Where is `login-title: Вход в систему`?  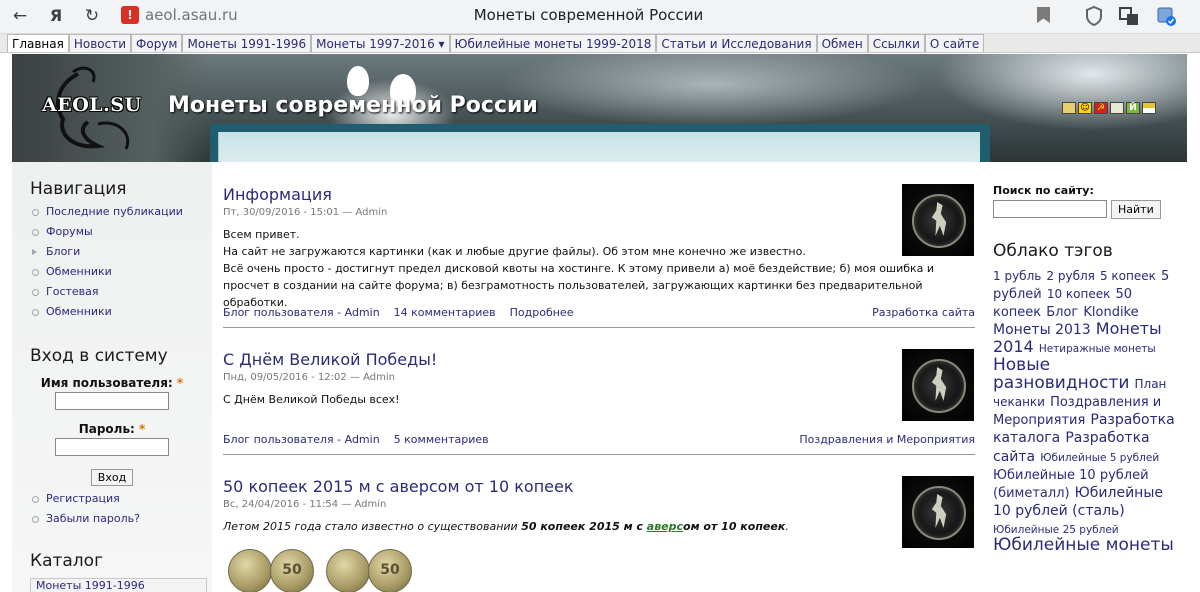 login-title: Вход в систему is located at coordinates (99, 356).